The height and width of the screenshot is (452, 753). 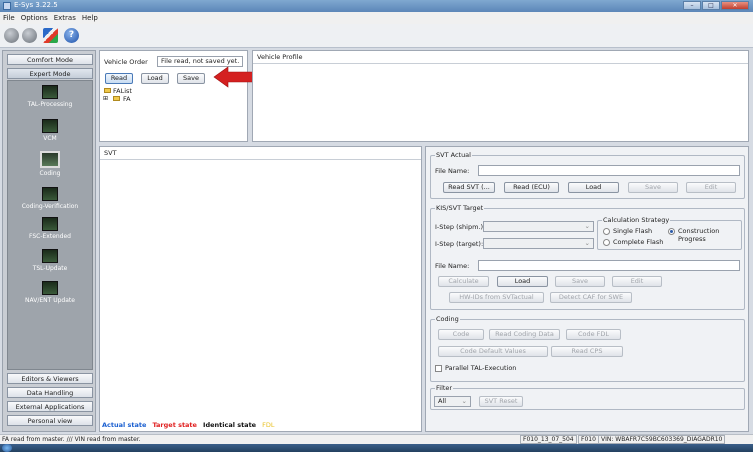 I want to click on data-handling-button: Data Handling, so click(x=50, y=392).